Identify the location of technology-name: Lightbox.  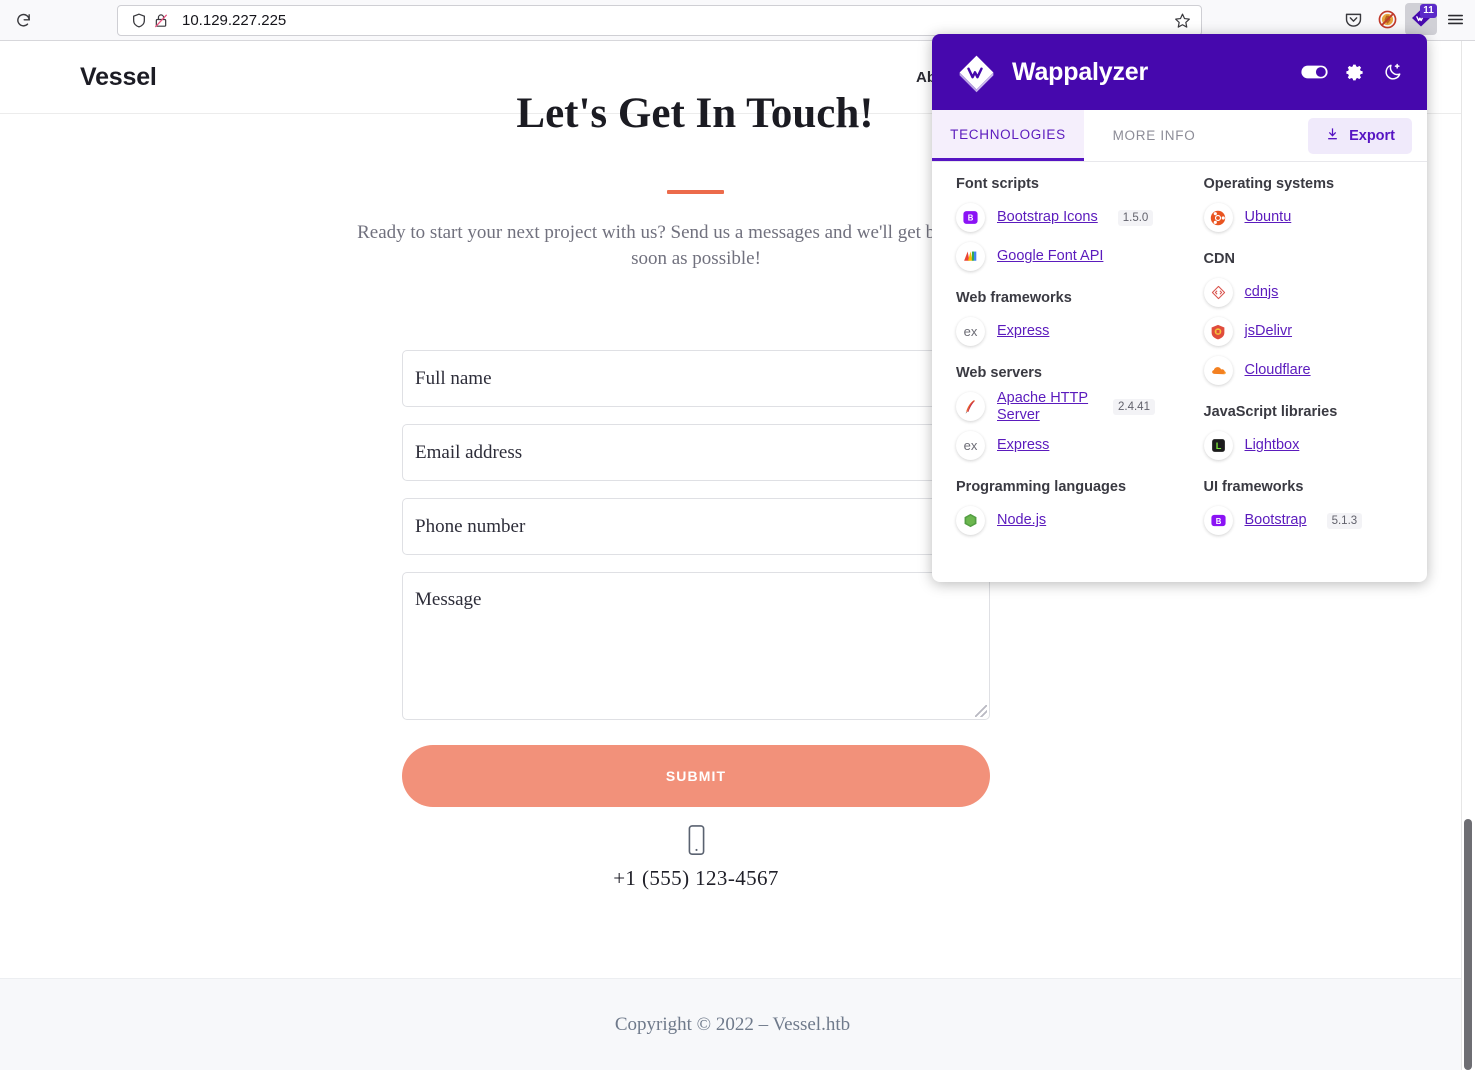
(1272, 445).